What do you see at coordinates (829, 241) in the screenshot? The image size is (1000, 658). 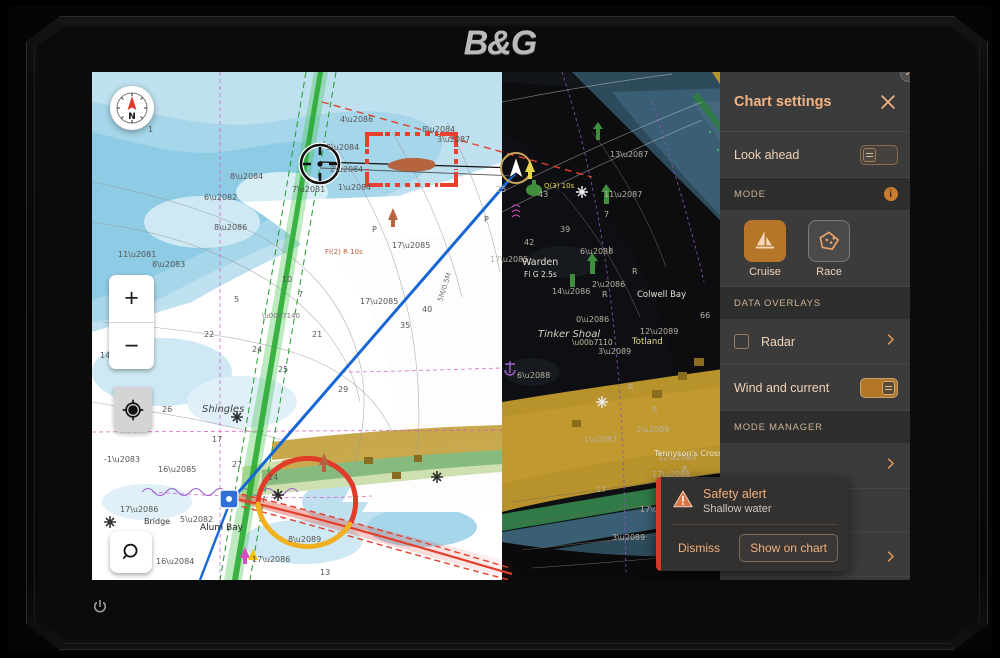 I see `race-tile` at bounding box center [829, 241].